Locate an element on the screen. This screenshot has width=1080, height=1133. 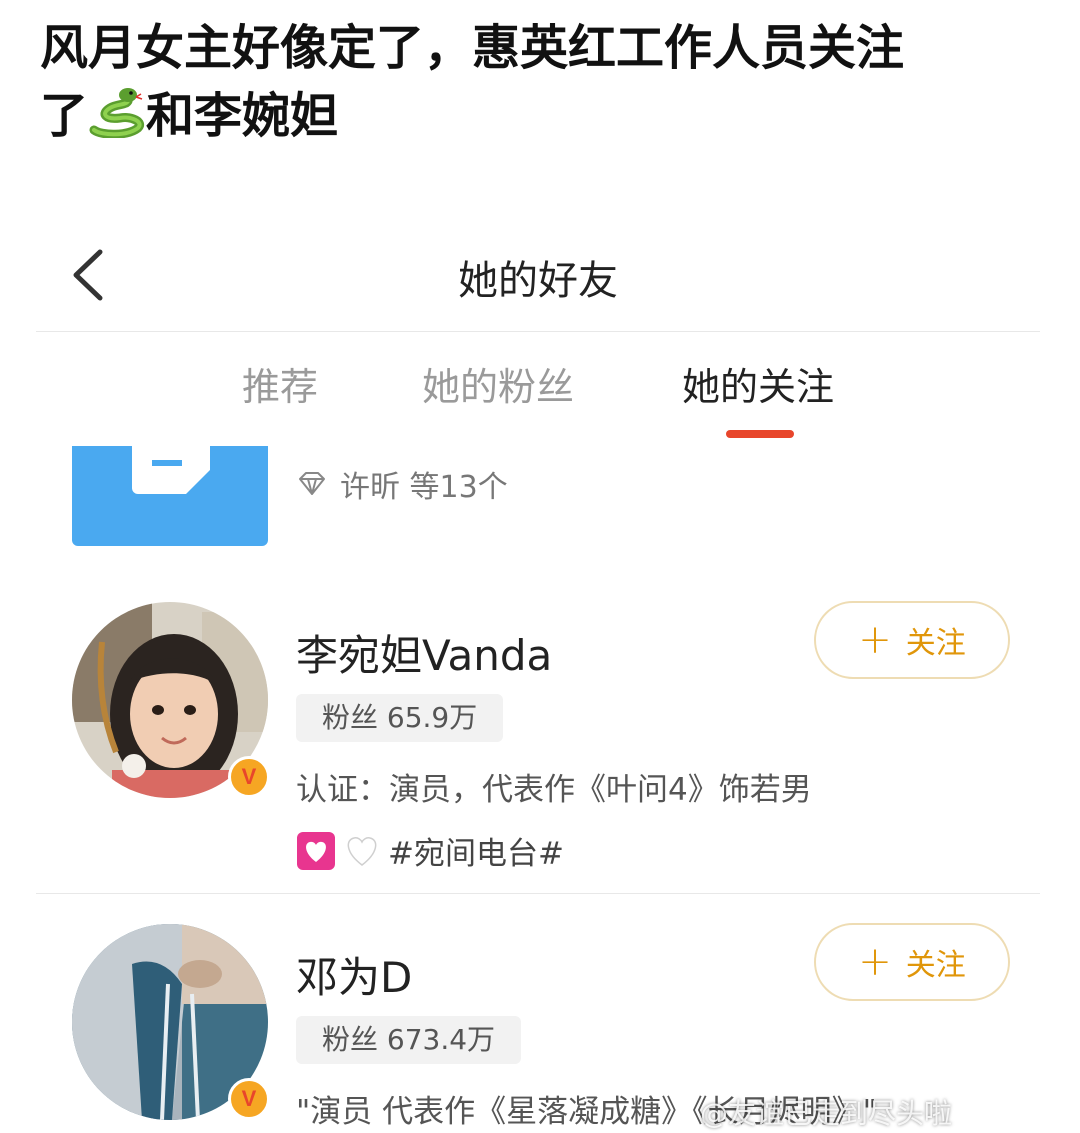
watermark: @友谊已走到尽头啦 is located at coordinates (826, 1113).